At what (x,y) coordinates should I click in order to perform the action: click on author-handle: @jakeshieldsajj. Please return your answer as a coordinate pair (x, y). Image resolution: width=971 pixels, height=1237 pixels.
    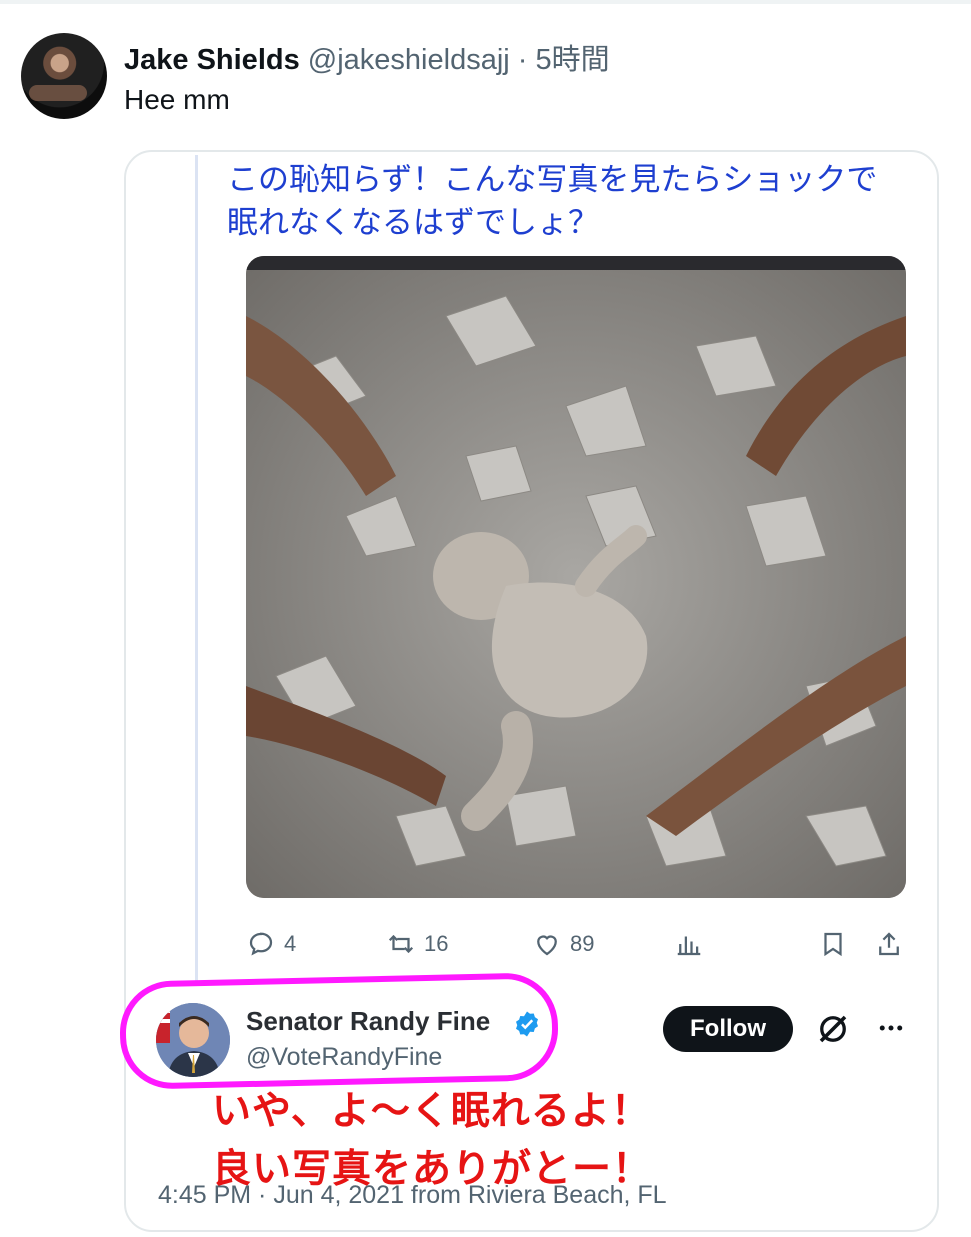
    Looking at the image, I should click on (409, 60).